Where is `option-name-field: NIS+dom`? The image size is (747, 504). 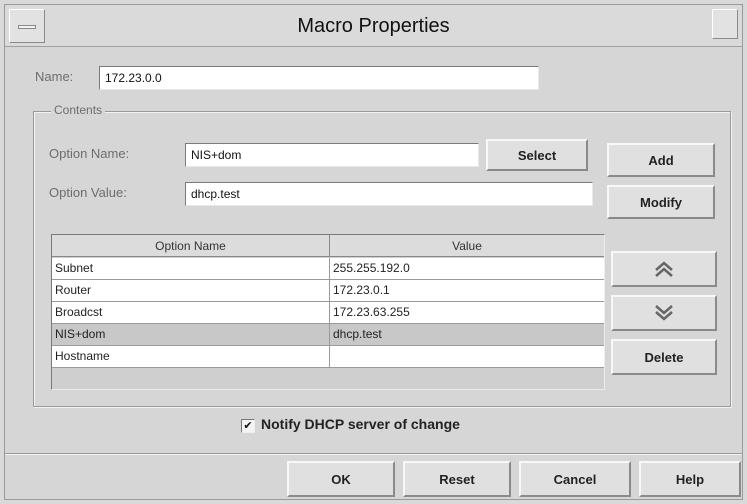
option-name-field: NIS+dom is located at coordinates (332, 155).